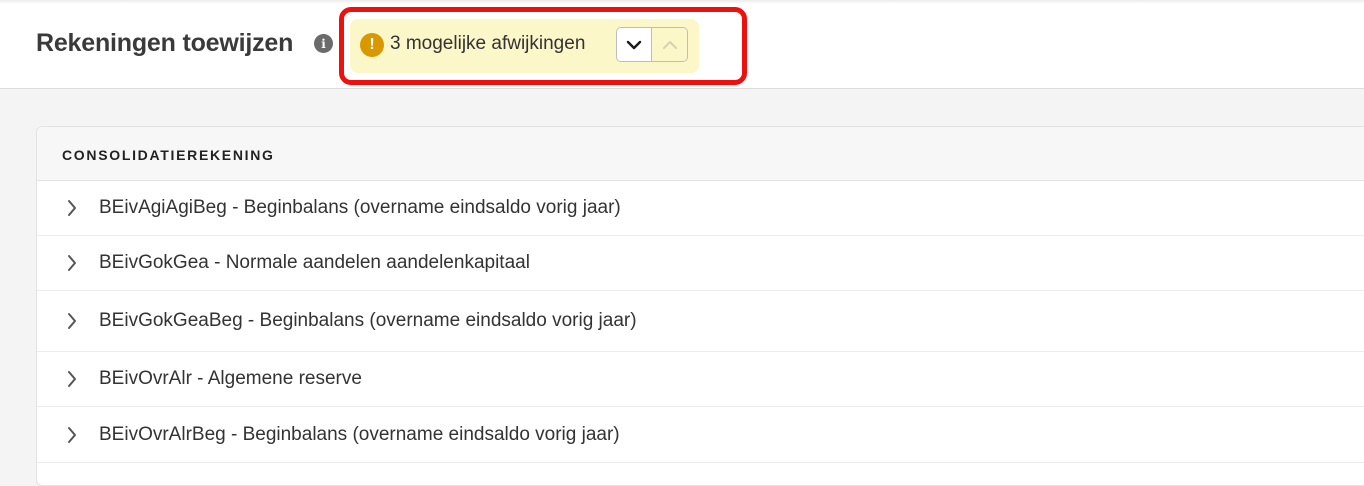 The image size is (1364, 486). I want to click on header-shadow, so click(682, 2).